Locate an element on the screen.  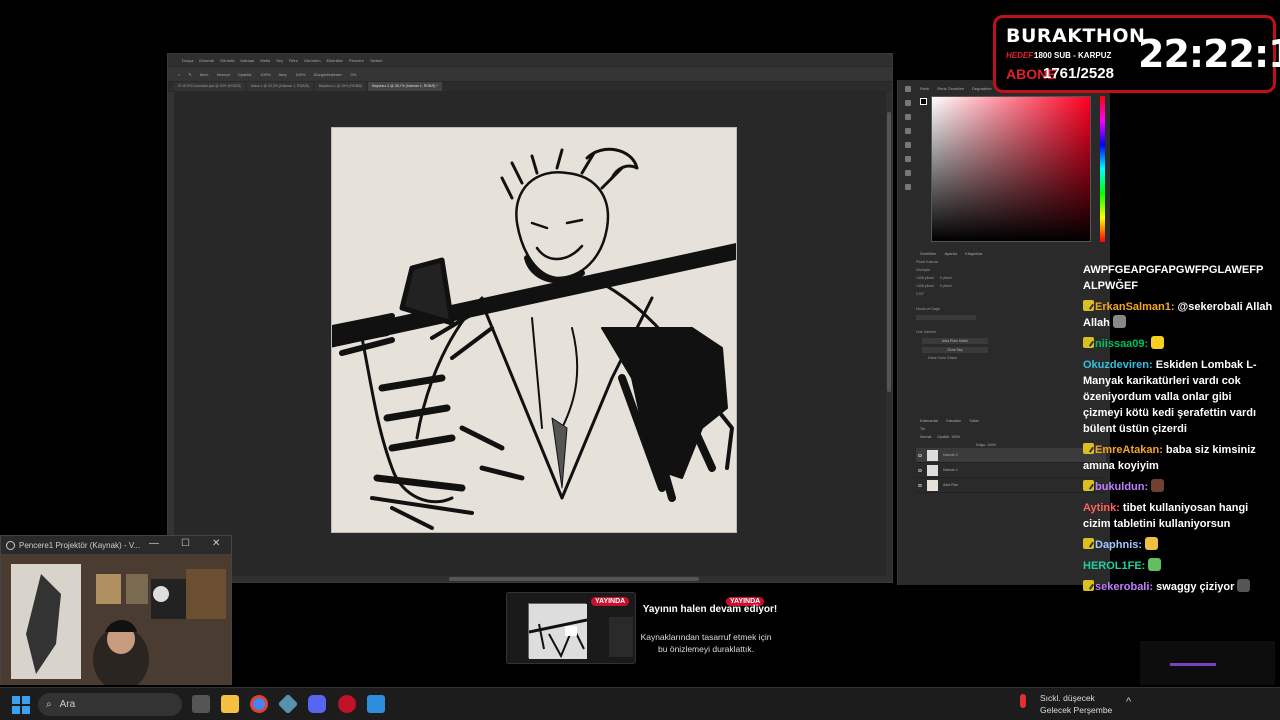
chat-username: niissaa09: is located at coordinates (1121, 344).